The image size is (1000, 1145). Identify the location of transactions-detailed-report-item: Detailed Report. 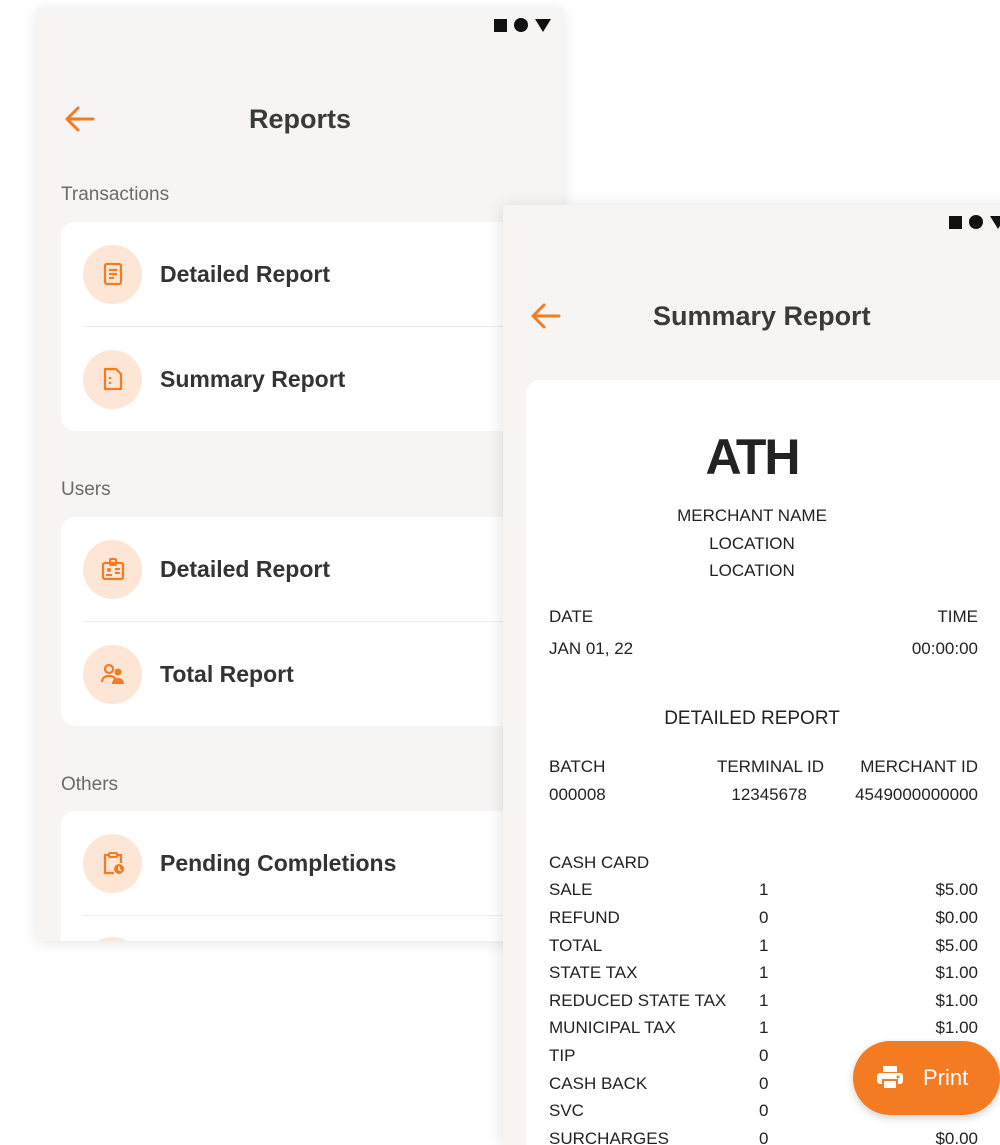
(312, 274).